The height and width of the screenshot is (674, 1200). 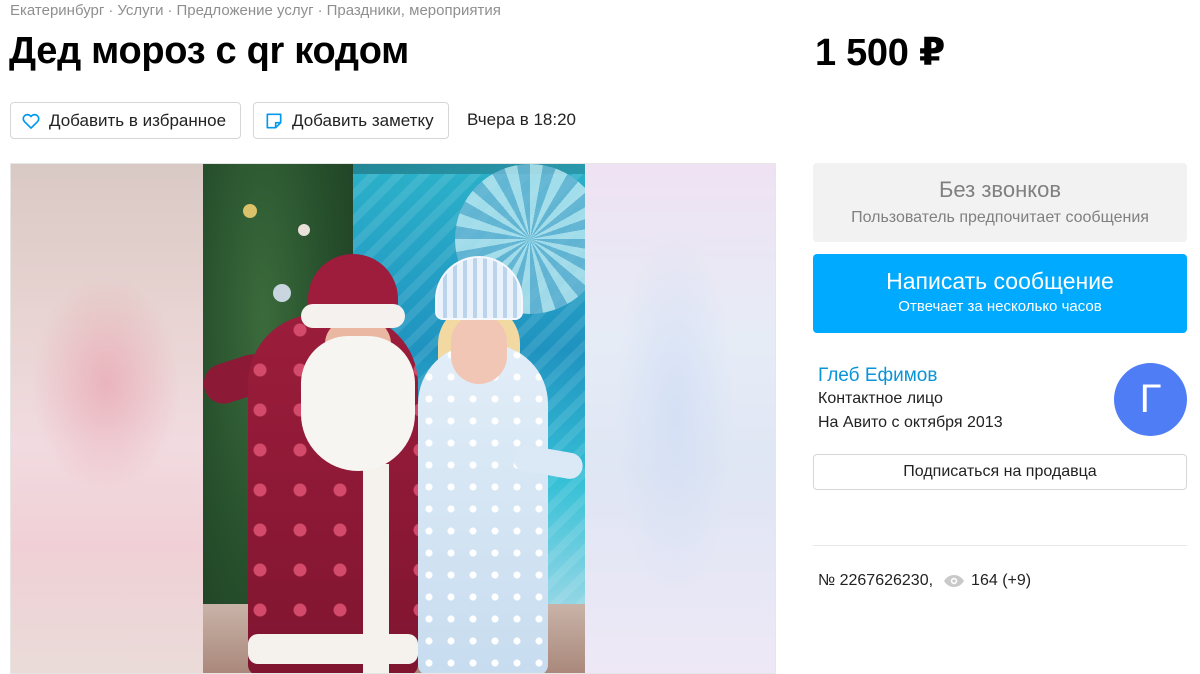 What do you see at coordinates (910, 422) in the screenshot?
I see `seller-since: На Авито с октября 2013` at bounding box center [910, 422].